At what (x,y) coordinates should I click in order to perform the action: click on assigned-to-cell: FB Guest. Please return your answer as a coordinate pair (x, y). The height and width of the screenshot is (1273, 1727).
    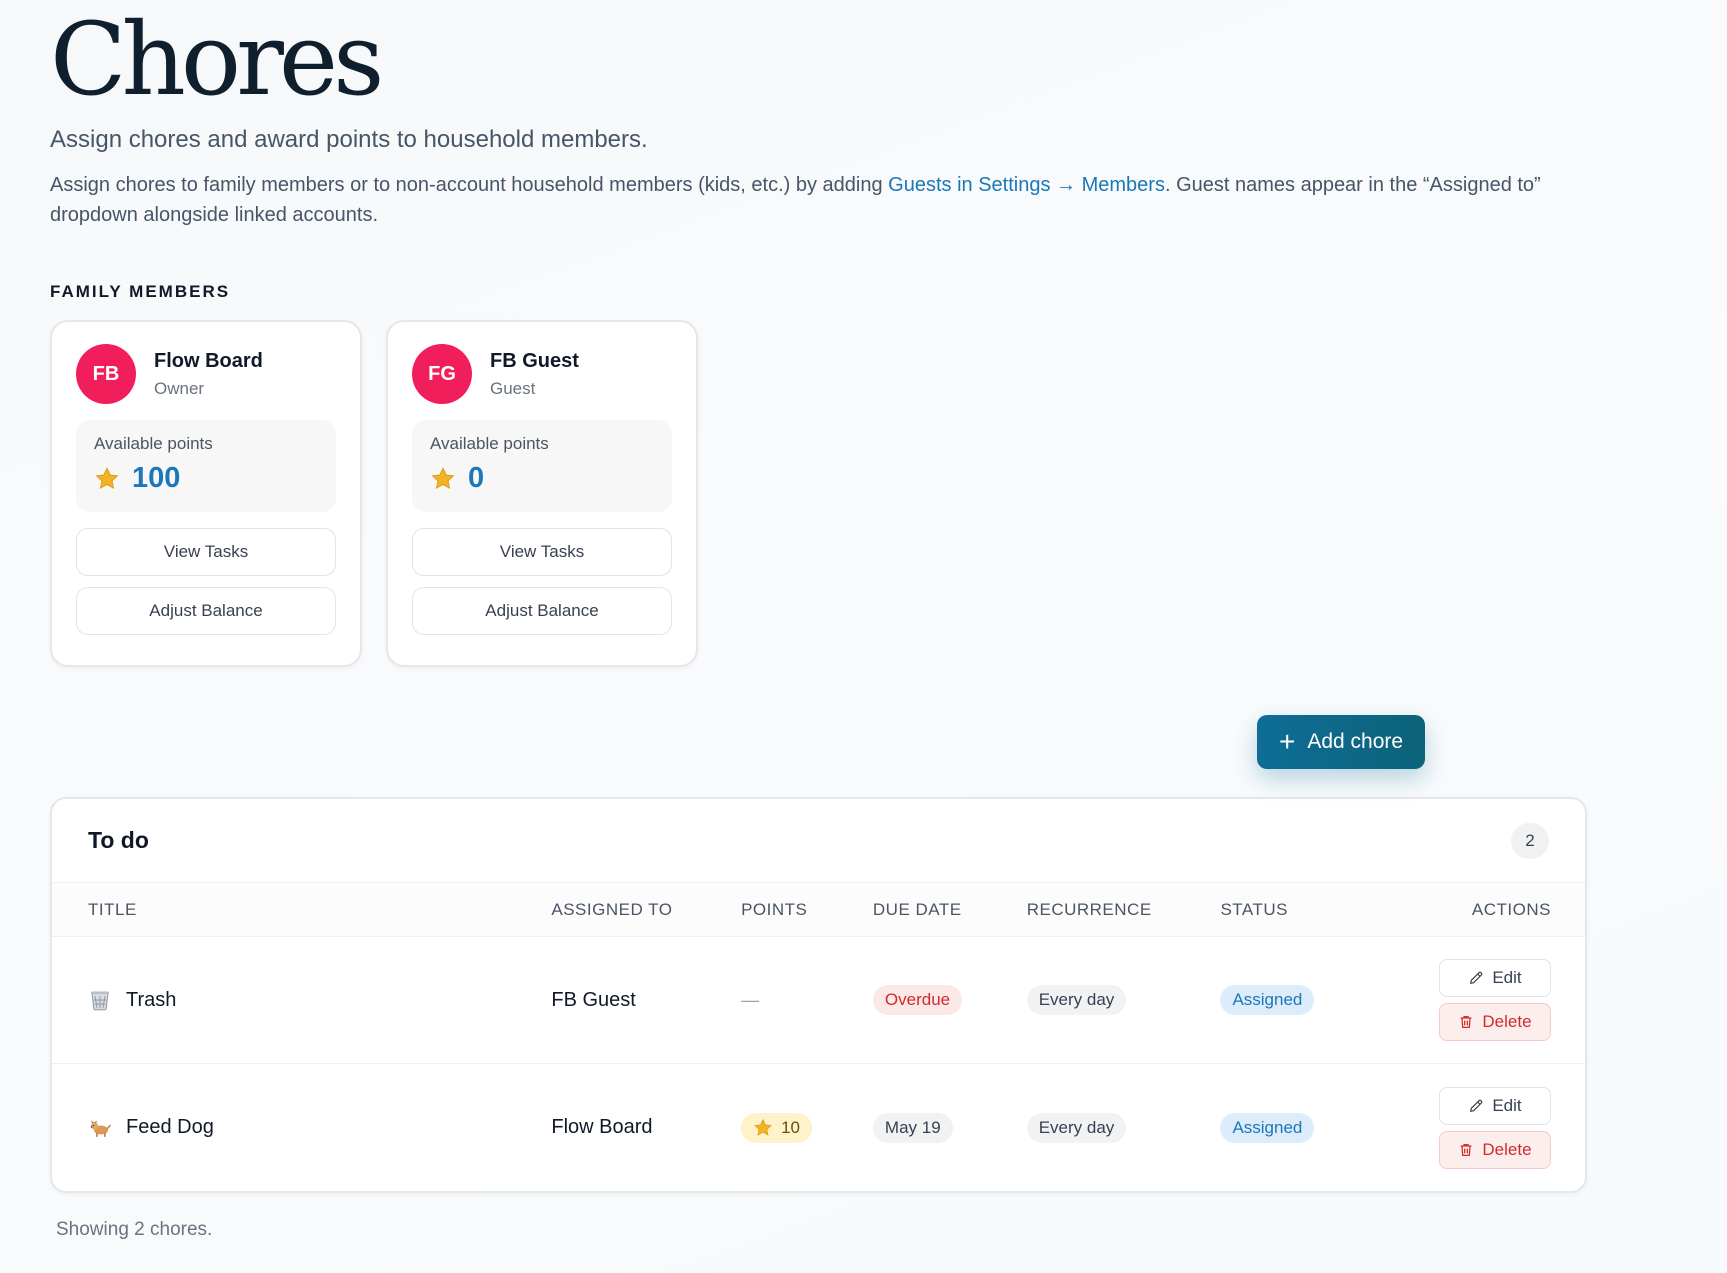
    Looking at the image, I should click on (593, 999).